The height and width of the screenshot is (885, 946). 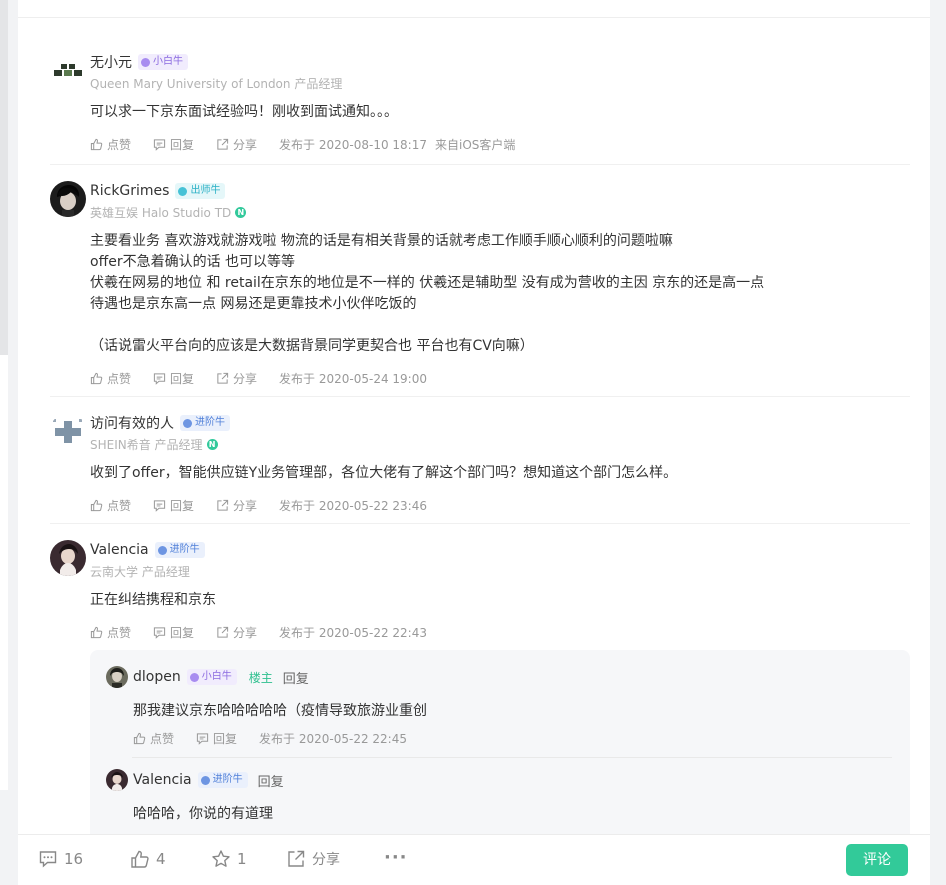 What do you see at coordinates (157, 677) in the screenshot?
I see `username: dlopen` at bounding box center [157, 677].